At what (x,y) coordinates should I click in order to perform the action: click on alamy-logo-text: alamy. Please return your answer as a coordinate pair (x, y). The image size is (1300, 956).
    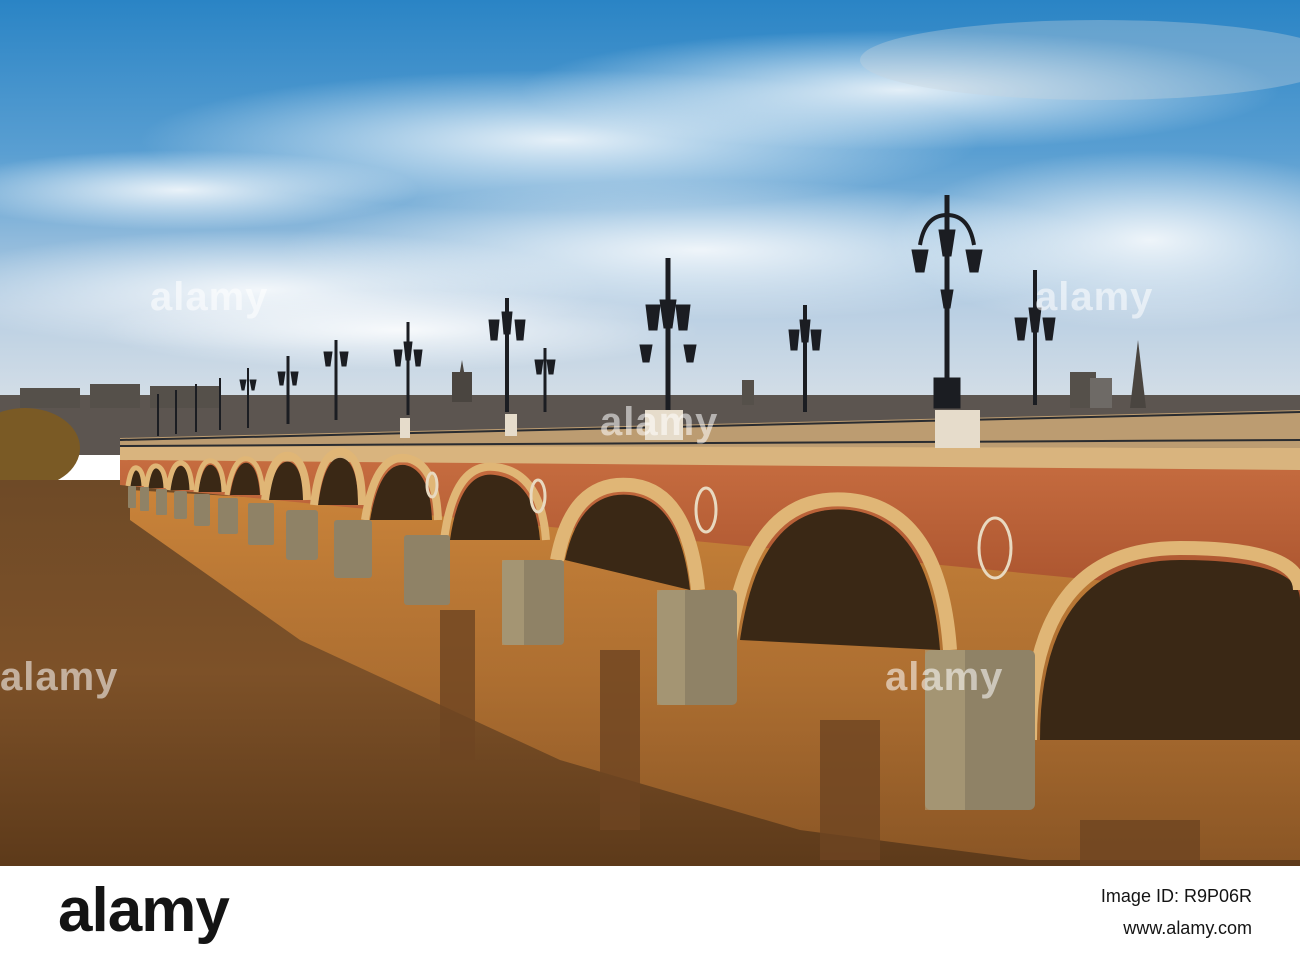
    Looking at the image, I should click on (144, 910).